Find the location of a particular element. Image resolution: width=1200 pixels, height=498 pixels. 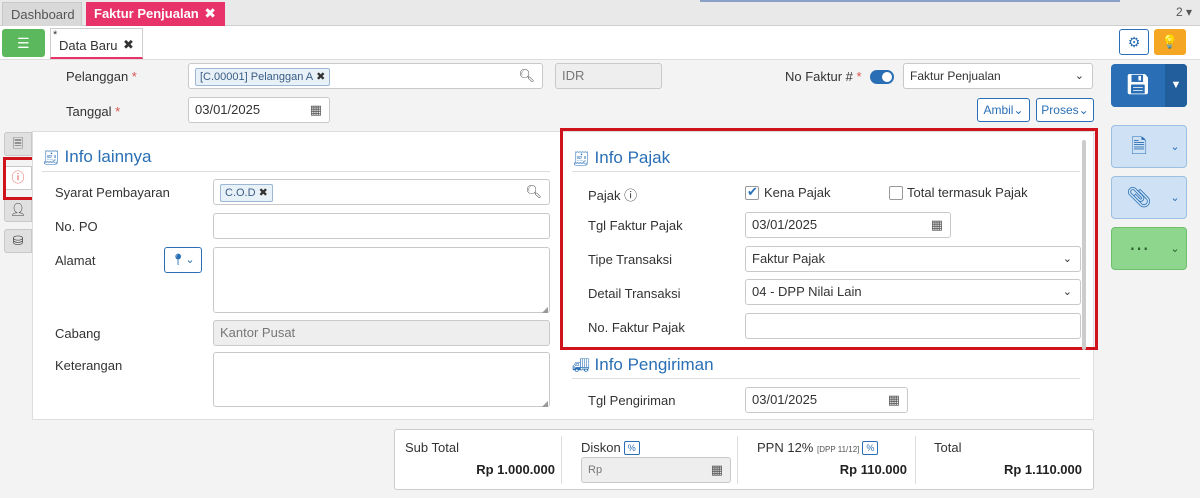

document-button: 🗎 ⌄ is located at coordinates (1149, 146).